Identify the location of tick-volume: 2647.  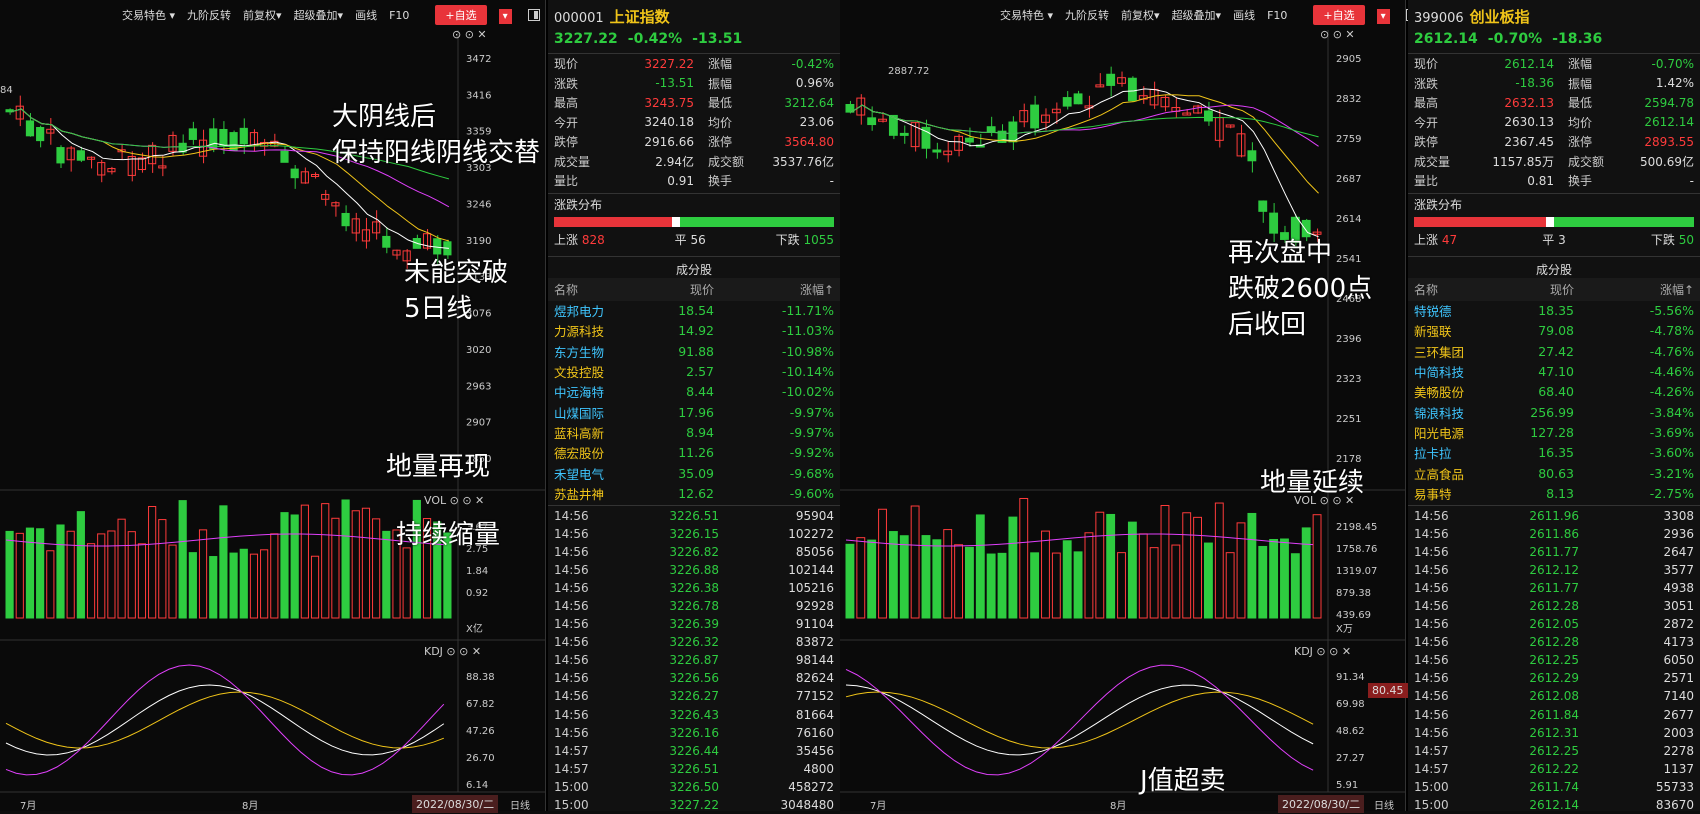
(1678, 551).